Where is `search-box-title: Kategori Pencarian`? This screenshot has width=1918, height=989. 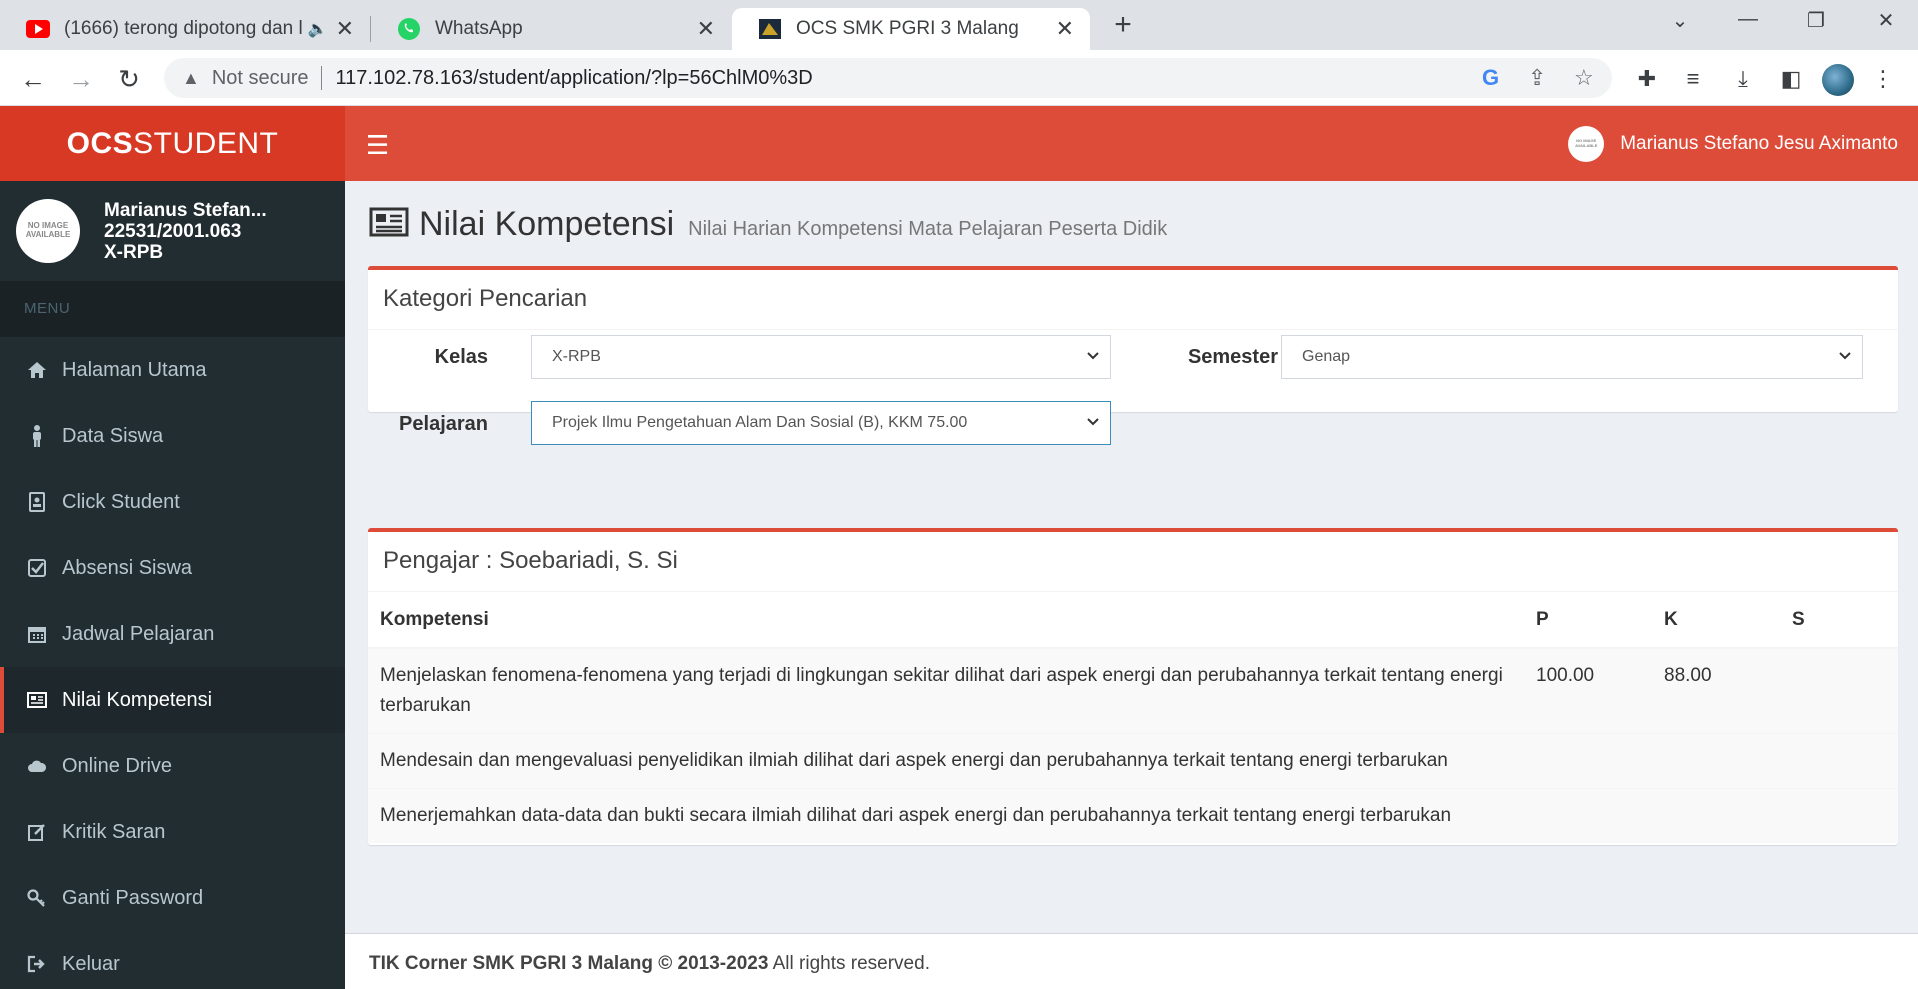
search-box-title: Kategori Pencarian is located at coordinates (1133, 300).